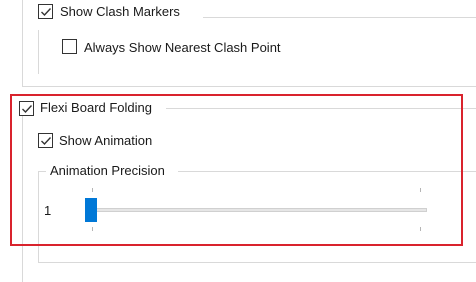  What do you see at coordinates (69, 46) in the screenshot?
I see `always-show-nearest-checkbox` at bounding box center [69, 46].